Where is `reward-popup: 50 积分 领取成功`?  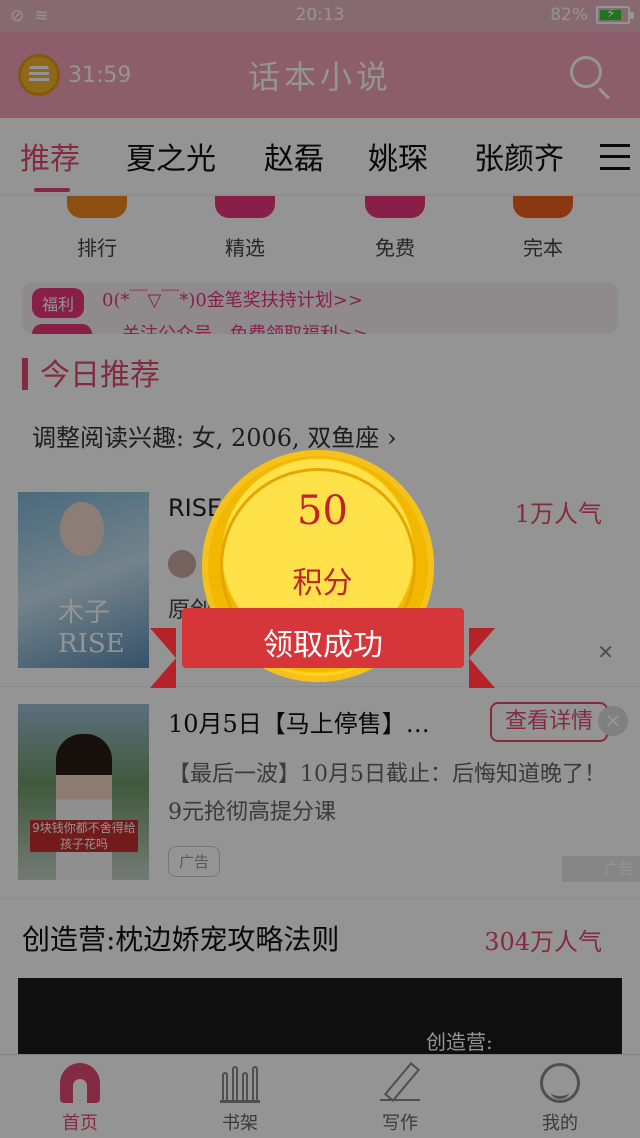
reward-popup: 50 积分 领取成功 is located at coordinates (322, 570).